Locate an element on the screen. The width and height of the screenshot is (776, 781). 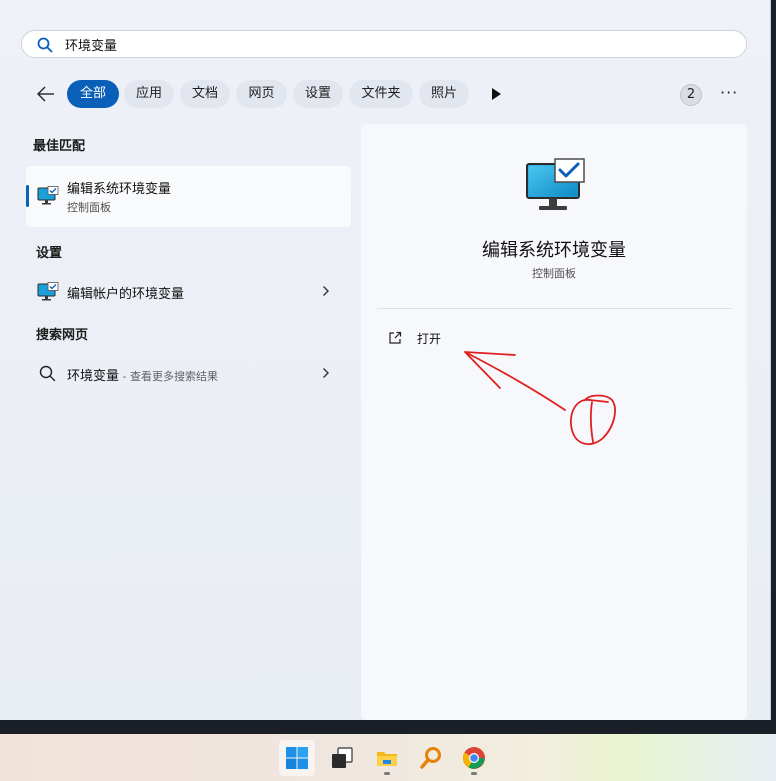
web-search-label: 环境变量 - 查看更多搜索结果 is located at coordinates (142, 374).